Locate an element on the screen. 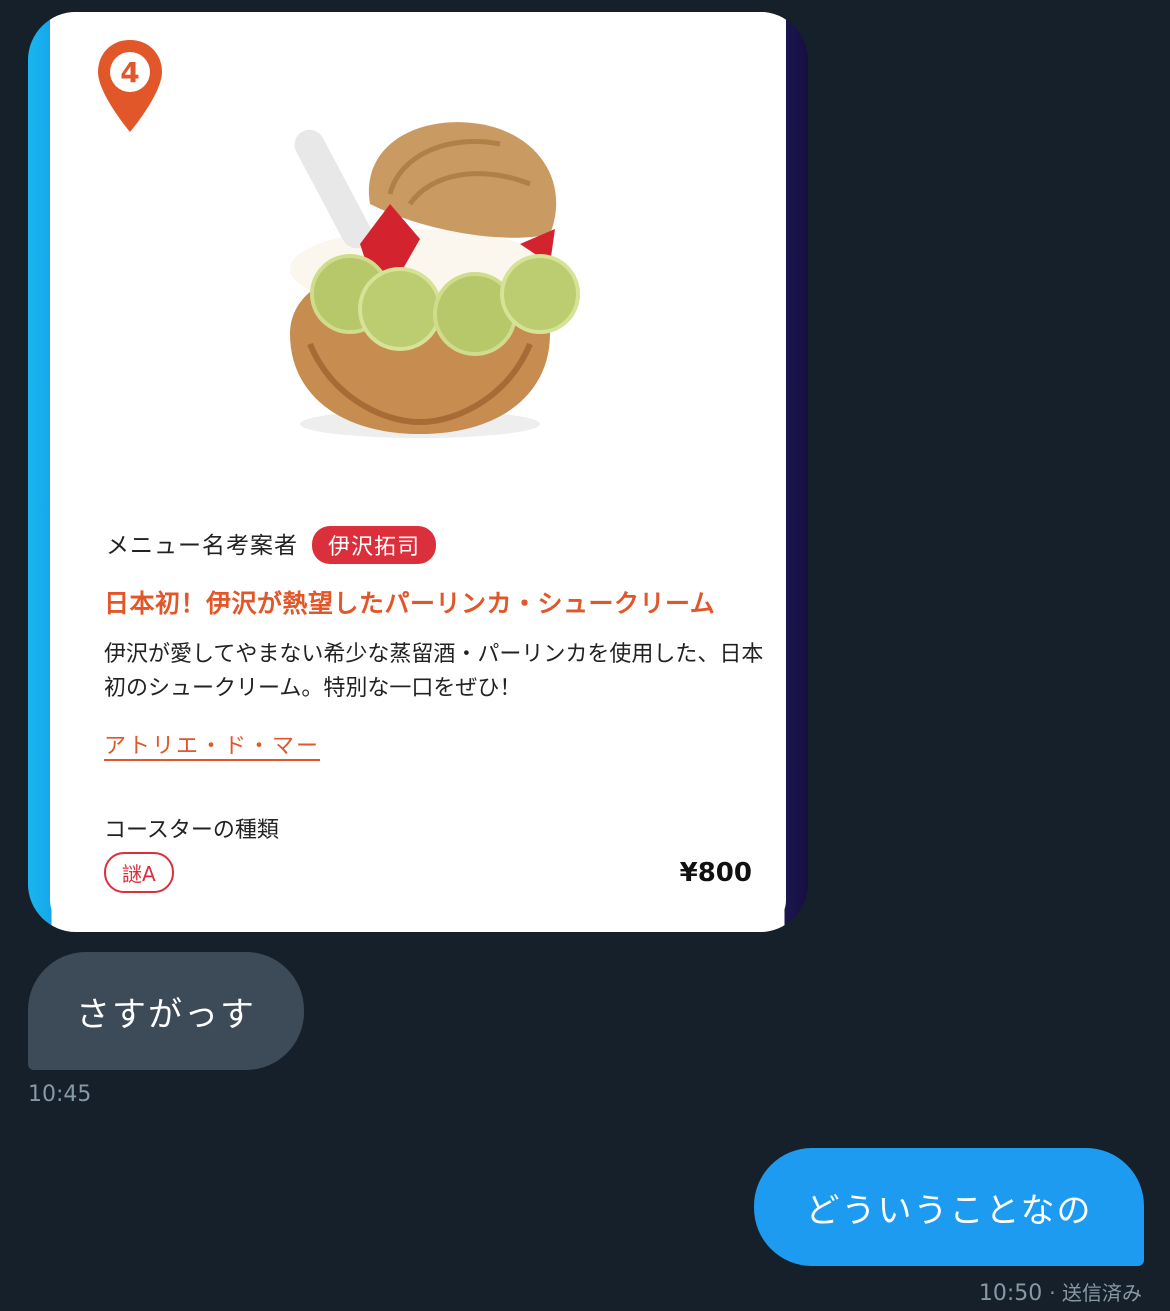  outgoing-message-meta: 10:50 · 送信済み is located at coordinates (1060, 1291).